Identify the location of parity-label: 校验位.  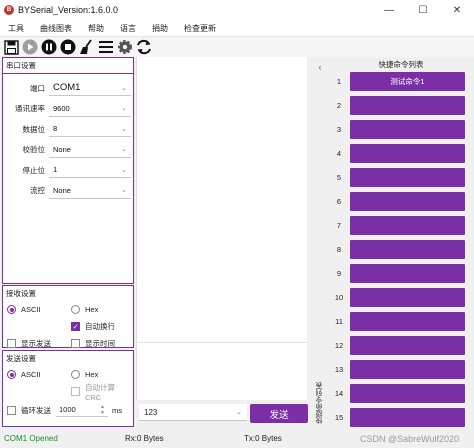
(34, 150).